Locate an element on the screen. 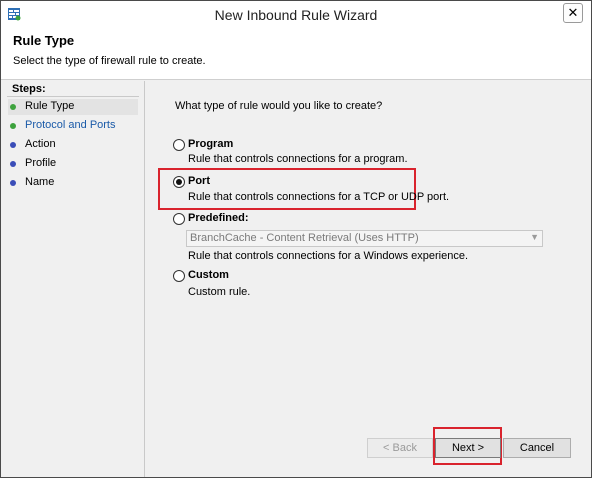 This screenshot has height=480, width=594. title-bar: New Inbound Rule Wizard ✕ is located at coordinates (296, 15).